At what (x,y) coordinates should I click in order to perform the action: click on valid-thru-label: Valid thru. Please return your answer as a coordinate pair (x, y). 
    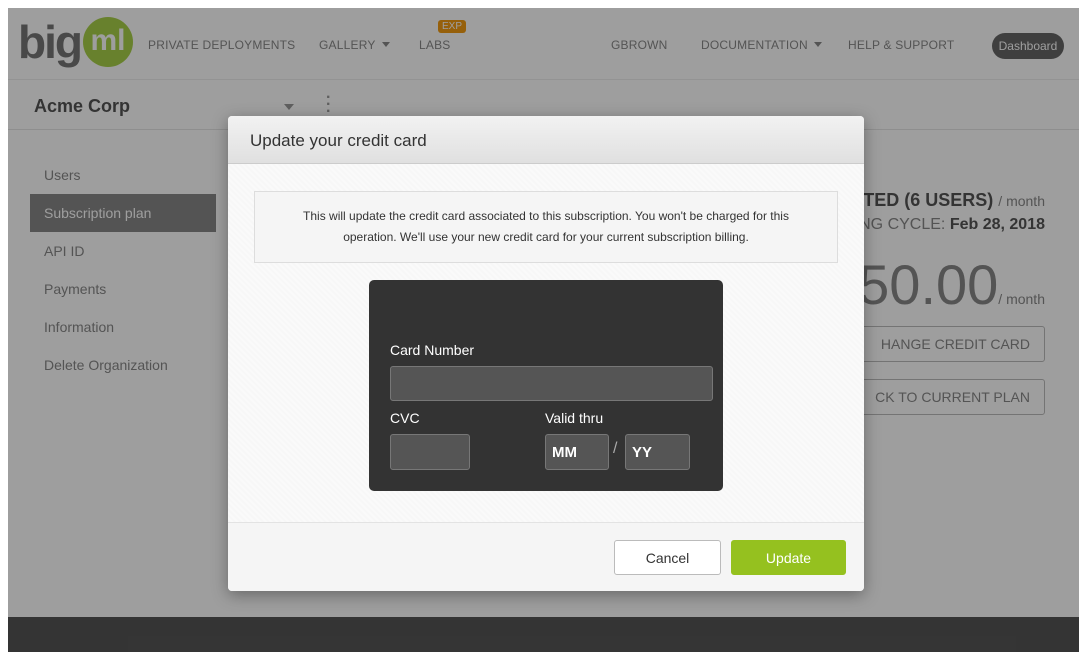
    Looking at the image, I should click on (574, 418).